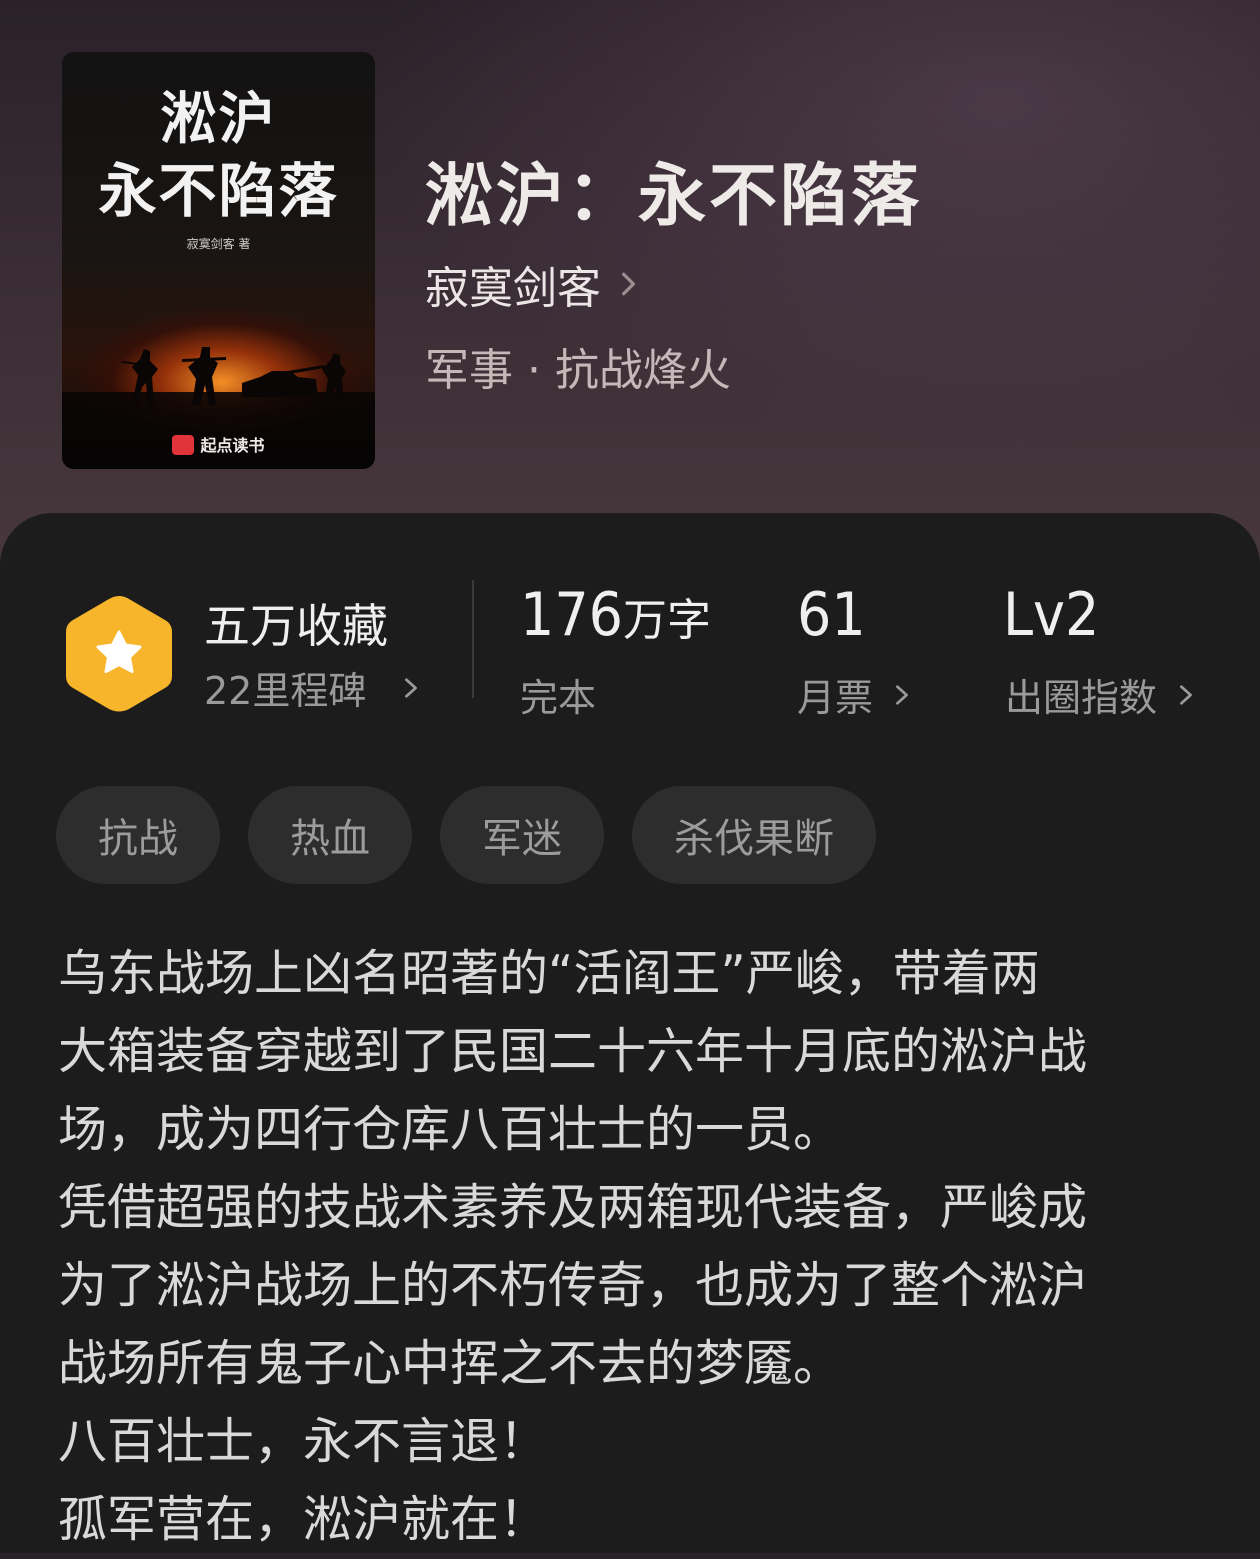 This screenshot has width=1260, height=1559. I want to click on tag-chip: 热血, so click(330, 835).